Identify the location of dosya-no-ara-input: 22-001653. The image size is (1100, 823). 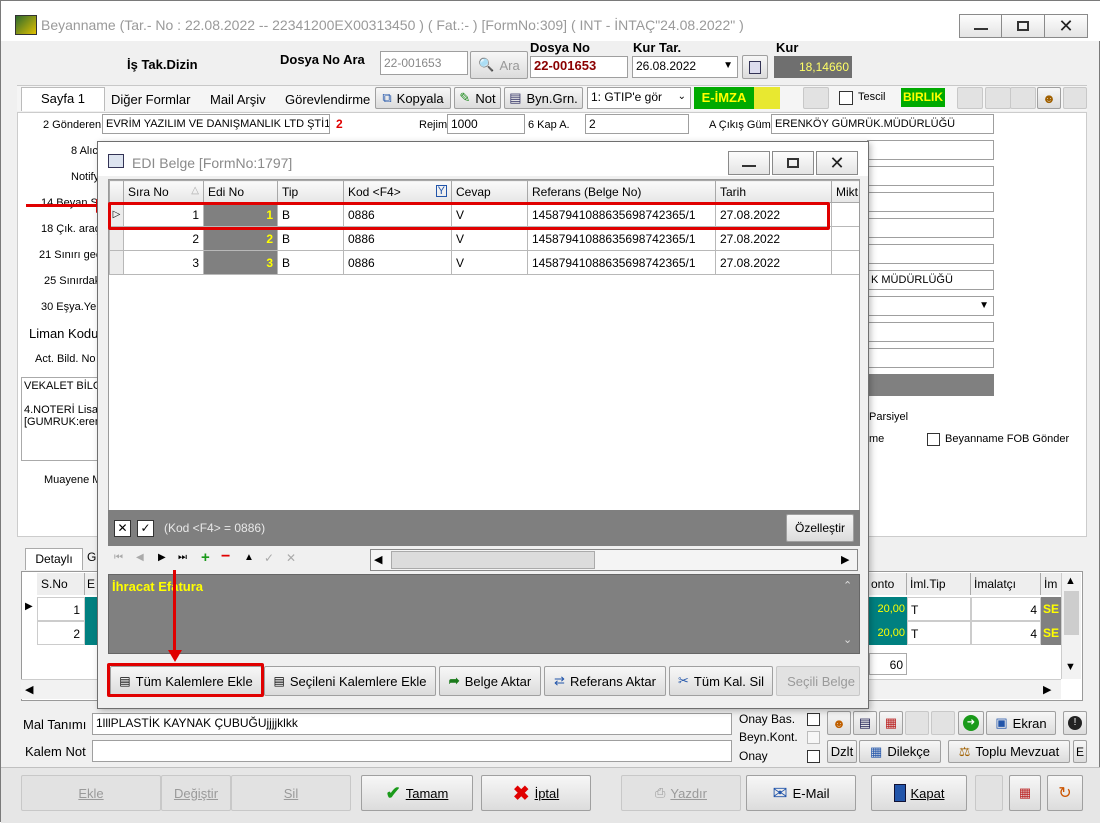
(424, 63).